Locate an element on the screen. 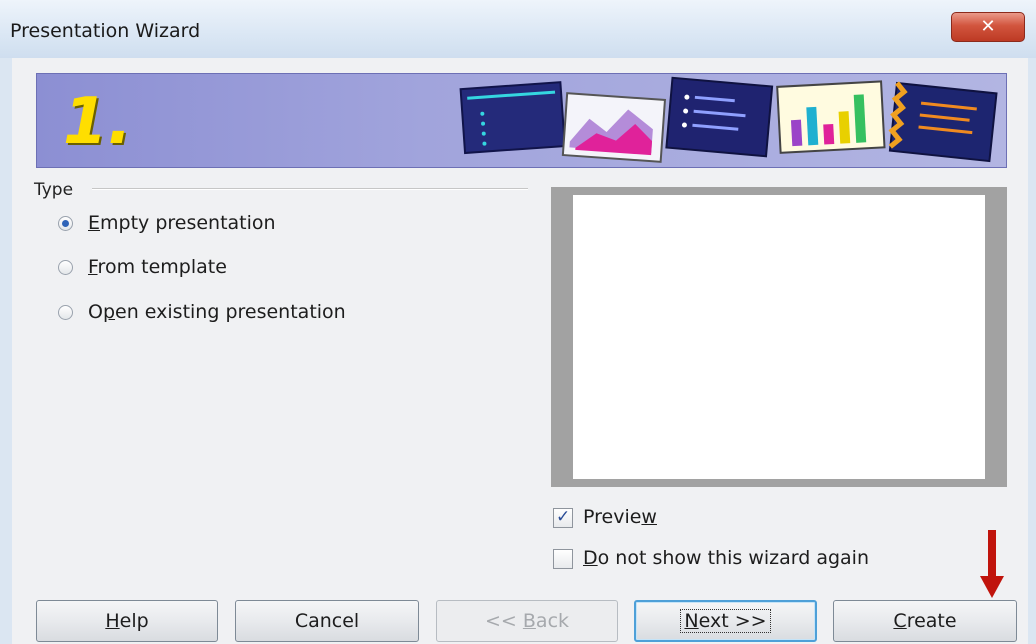 This screenshot has height=644, width=1036. dont-show-again-checkbox is located at coordinates (563, 559).